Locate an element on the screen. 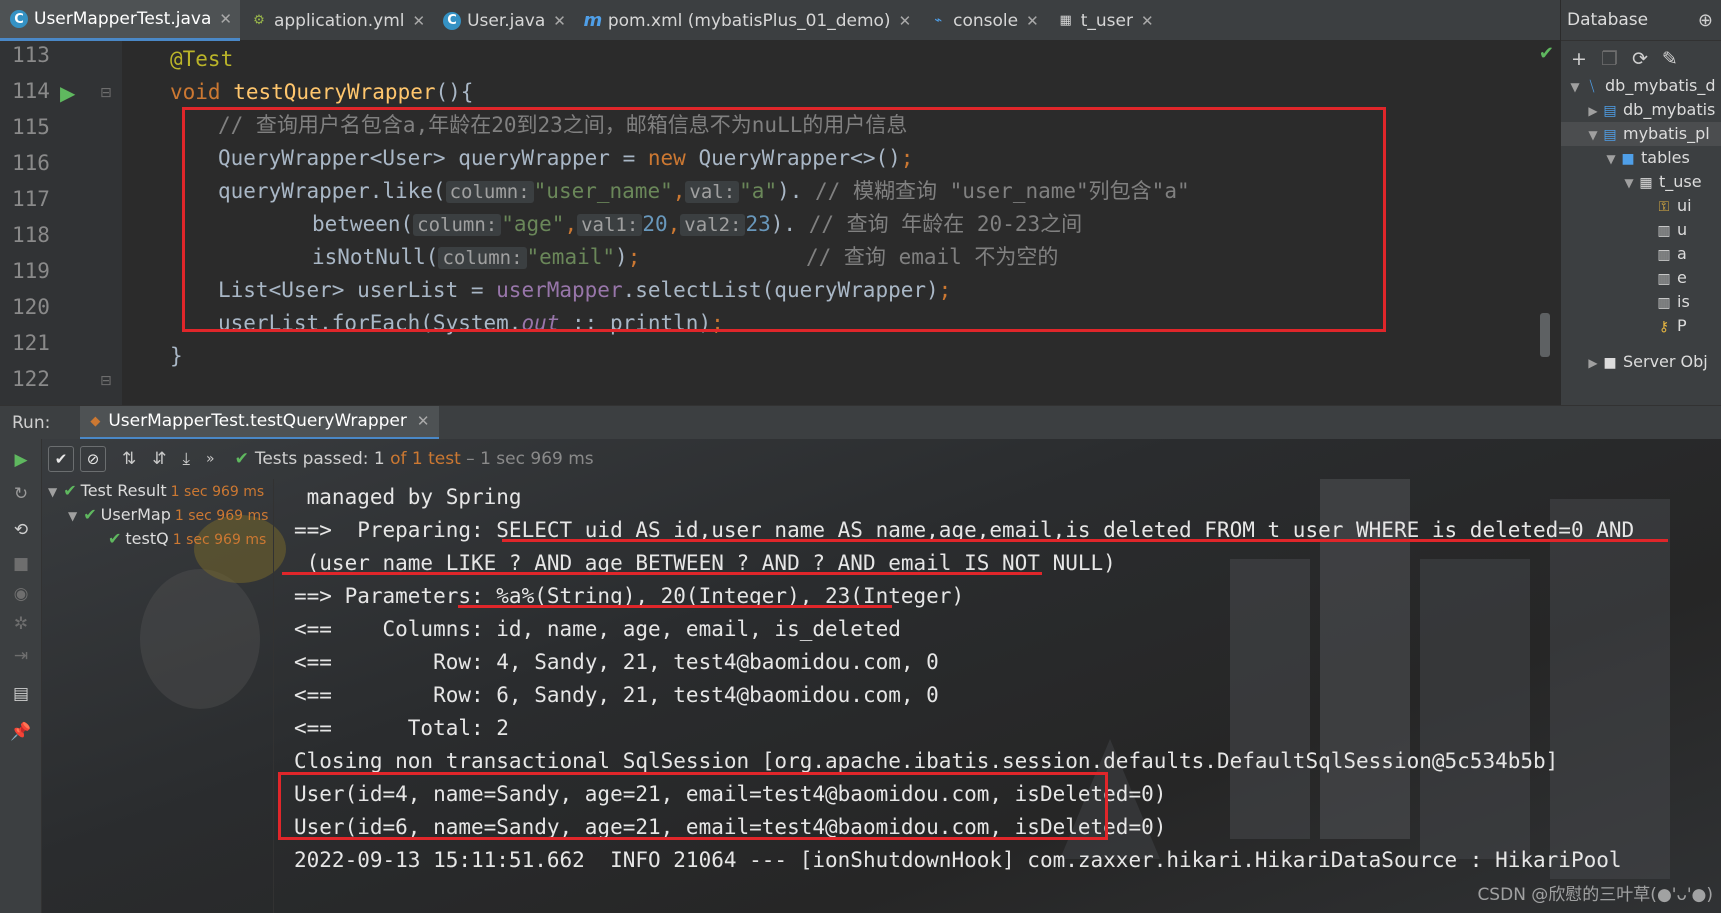  db-tree-item: ▼ ⧹ db_mybatis_d is located at coordinates (1638, 86).